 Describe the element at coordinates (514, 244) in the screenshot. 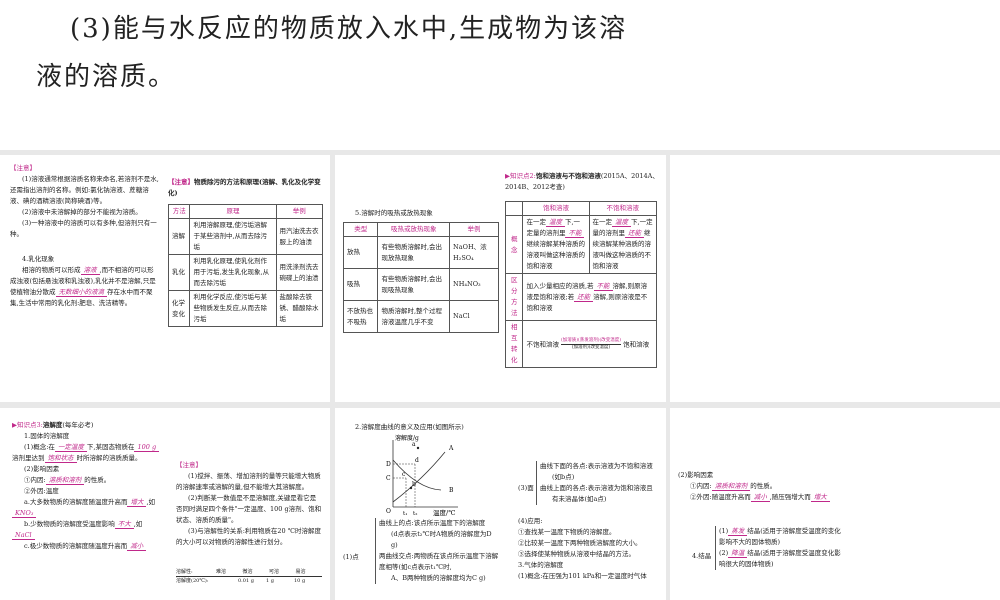

I see `row-label: 概念` at that location.